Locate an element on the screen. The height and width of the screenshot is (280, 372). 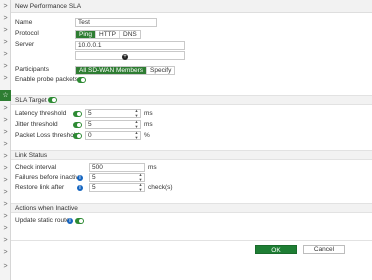
protocol-selector: Ping HTTP DNS is located at coordinates (108, 34).